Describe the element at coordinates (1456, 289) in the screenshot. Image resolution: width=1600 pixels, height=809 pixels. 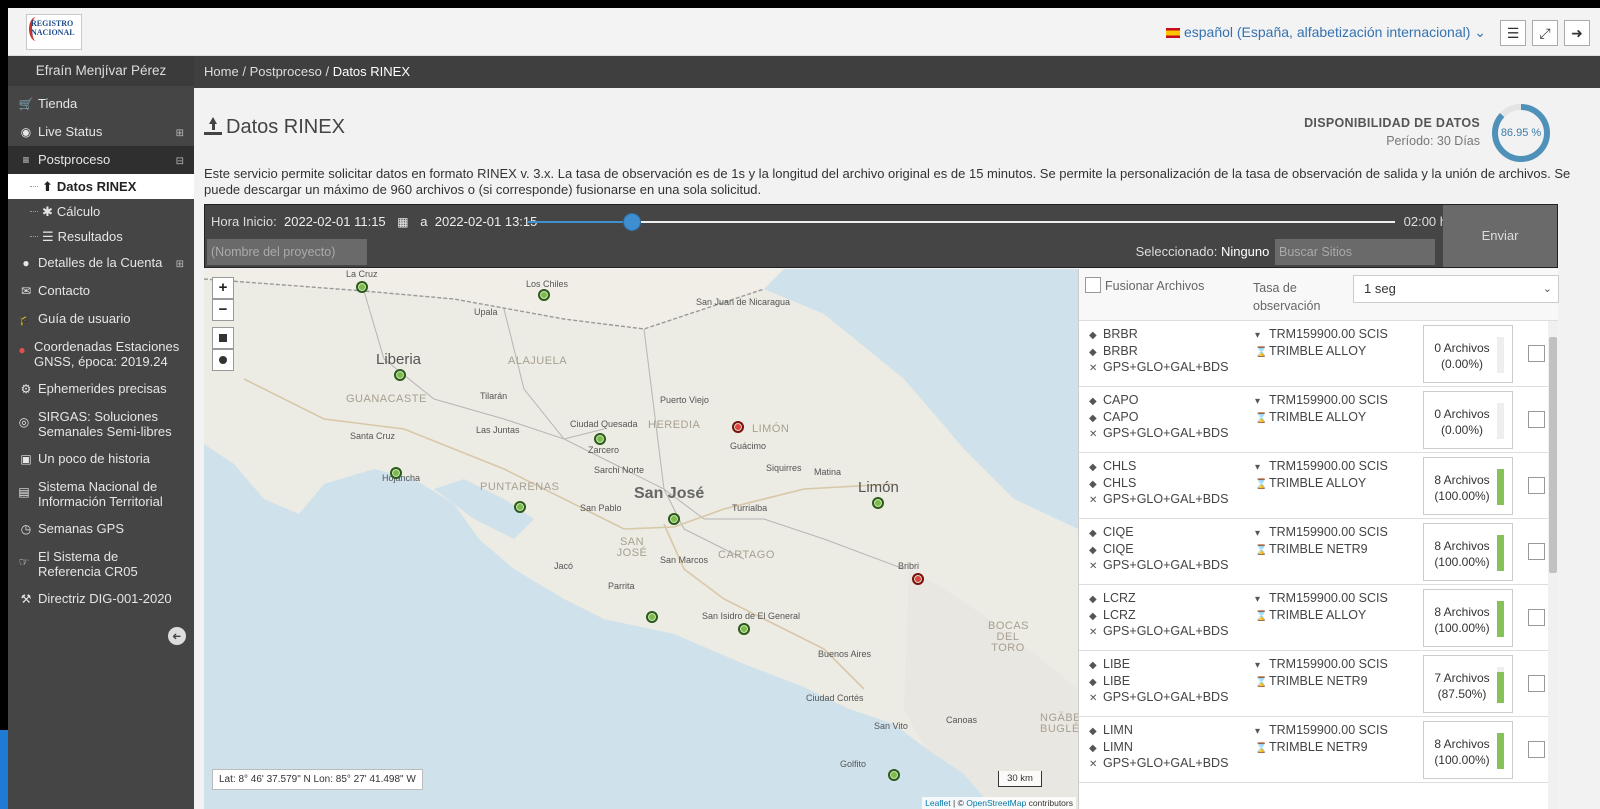
I see `rate-select: 1 seg ⌄` at that location.